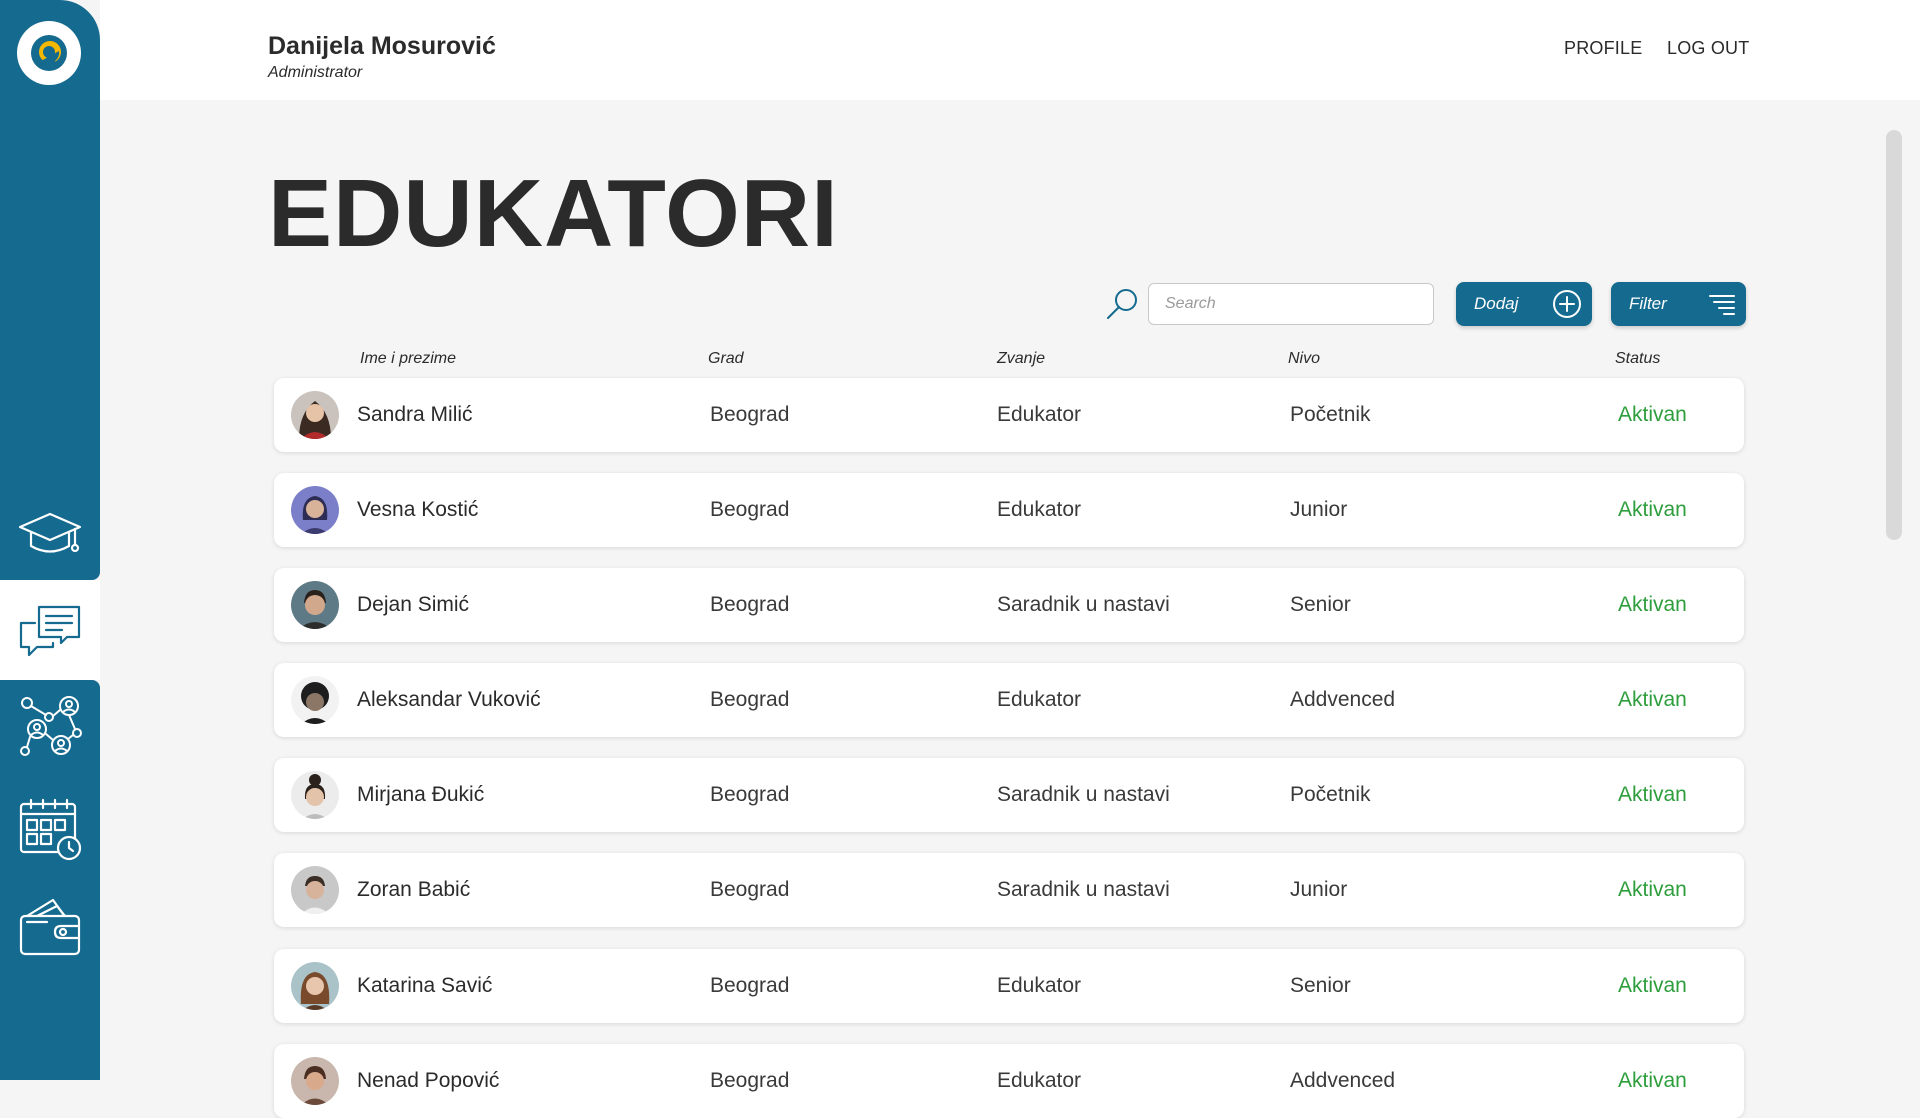 This screenshot has height=1118, width=1920. Describe the element at coordinates (1648, 303) in the screenshot. I see `filter-button-label: Filter` at that location.